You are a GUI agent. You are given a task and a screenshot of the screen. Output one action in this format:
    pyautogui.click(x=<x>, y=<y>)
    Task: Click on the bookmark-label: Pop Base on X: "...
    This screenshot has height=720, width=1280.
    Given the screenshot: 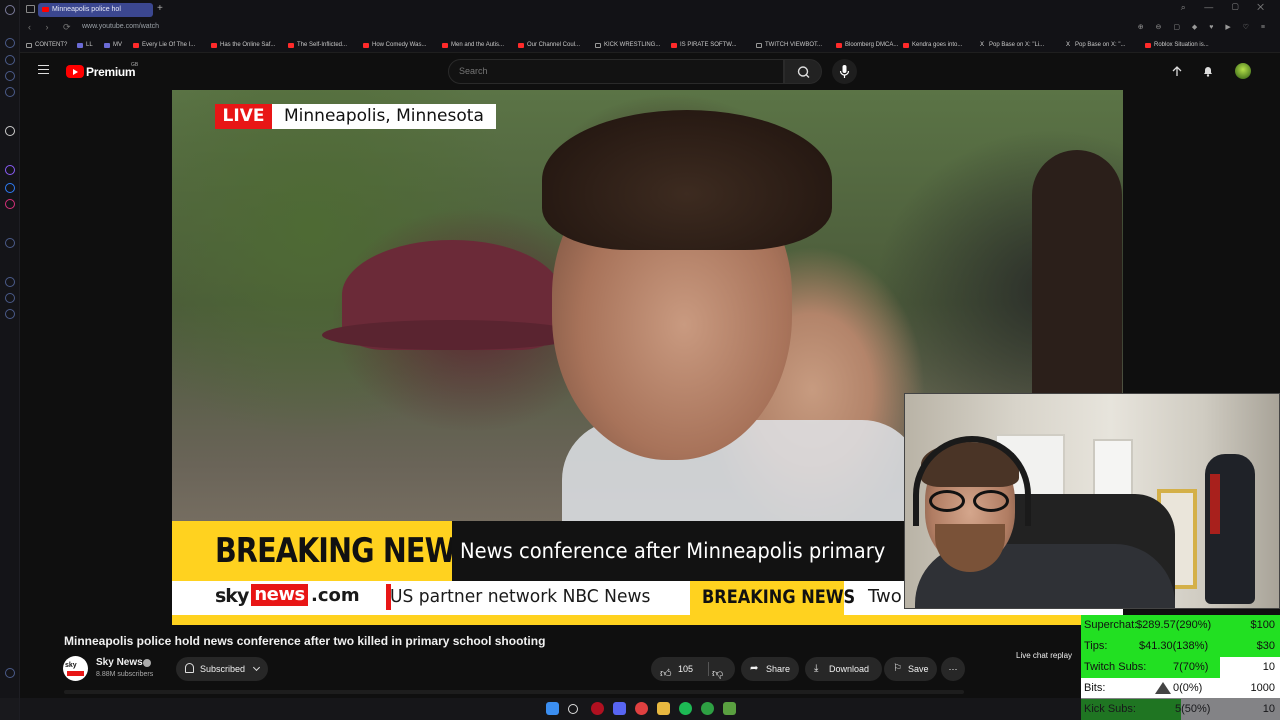 What is the action you would take?
    pyautogui.click(x=1100, y=45)
    